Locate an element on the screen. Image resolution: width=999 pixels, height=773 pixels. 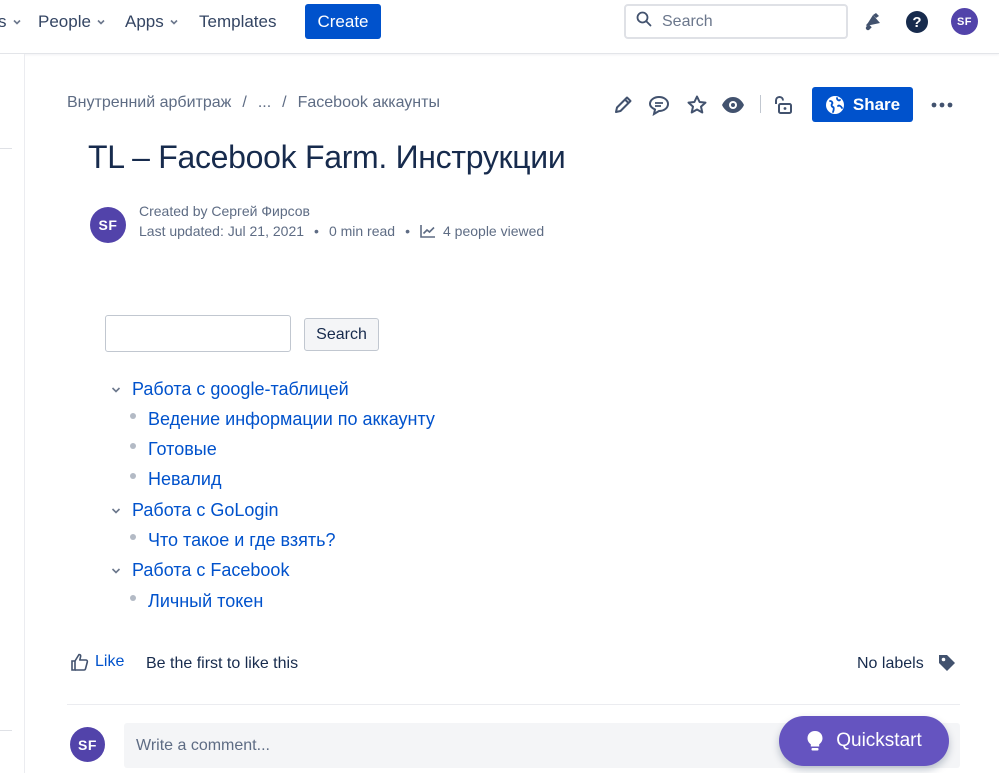
lightbulb-icon is located at coordinates (815, 741).